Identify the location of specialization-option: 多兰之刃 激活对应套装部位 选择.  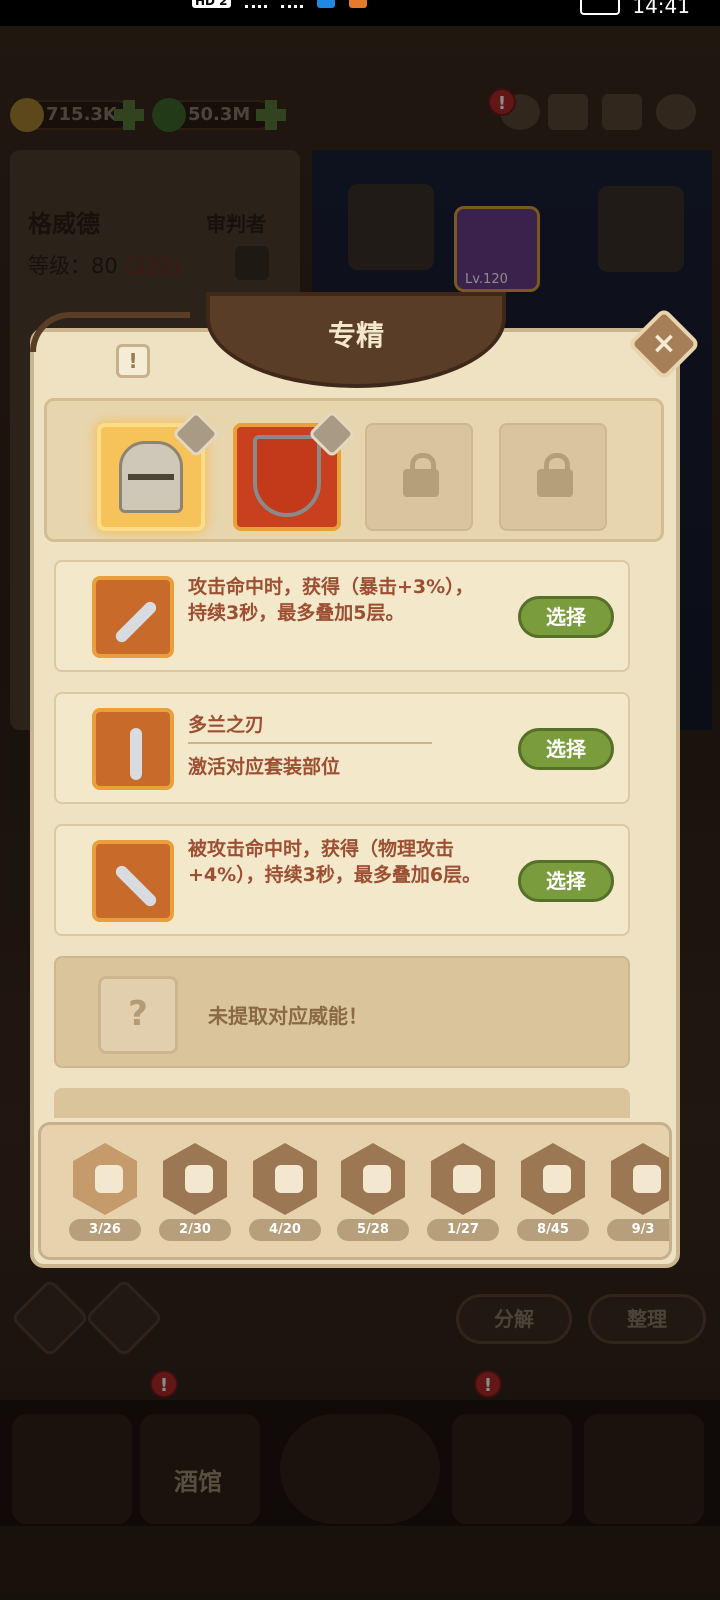
(342, 748).